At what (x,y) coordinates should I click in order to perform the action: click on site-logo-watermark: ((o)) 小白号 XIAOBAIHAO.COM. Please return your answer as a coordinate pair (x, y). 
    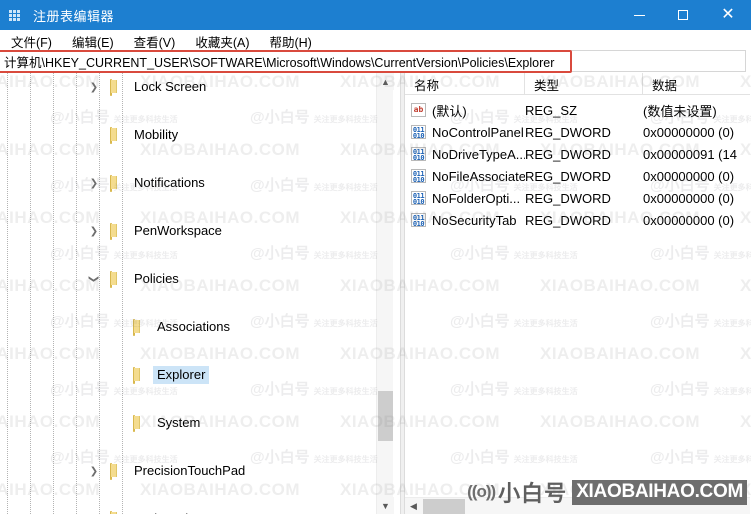
    Looking at the image, I should click on (607, 492).